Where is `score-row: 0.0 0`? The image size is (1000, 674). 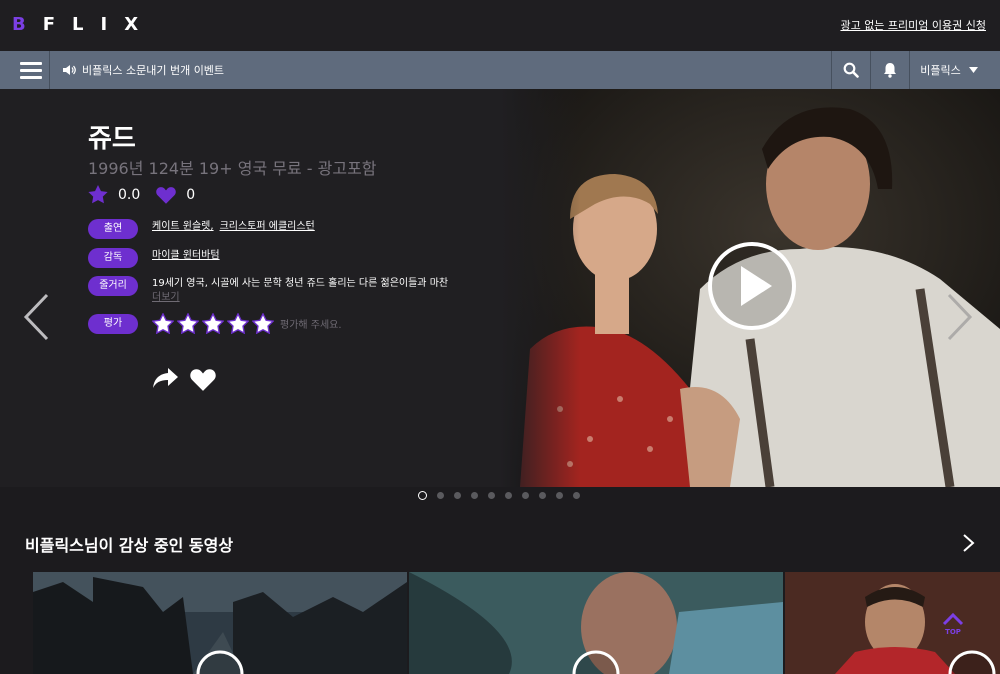 score-row: 0.0 0 is located at coordinates (141, 194).